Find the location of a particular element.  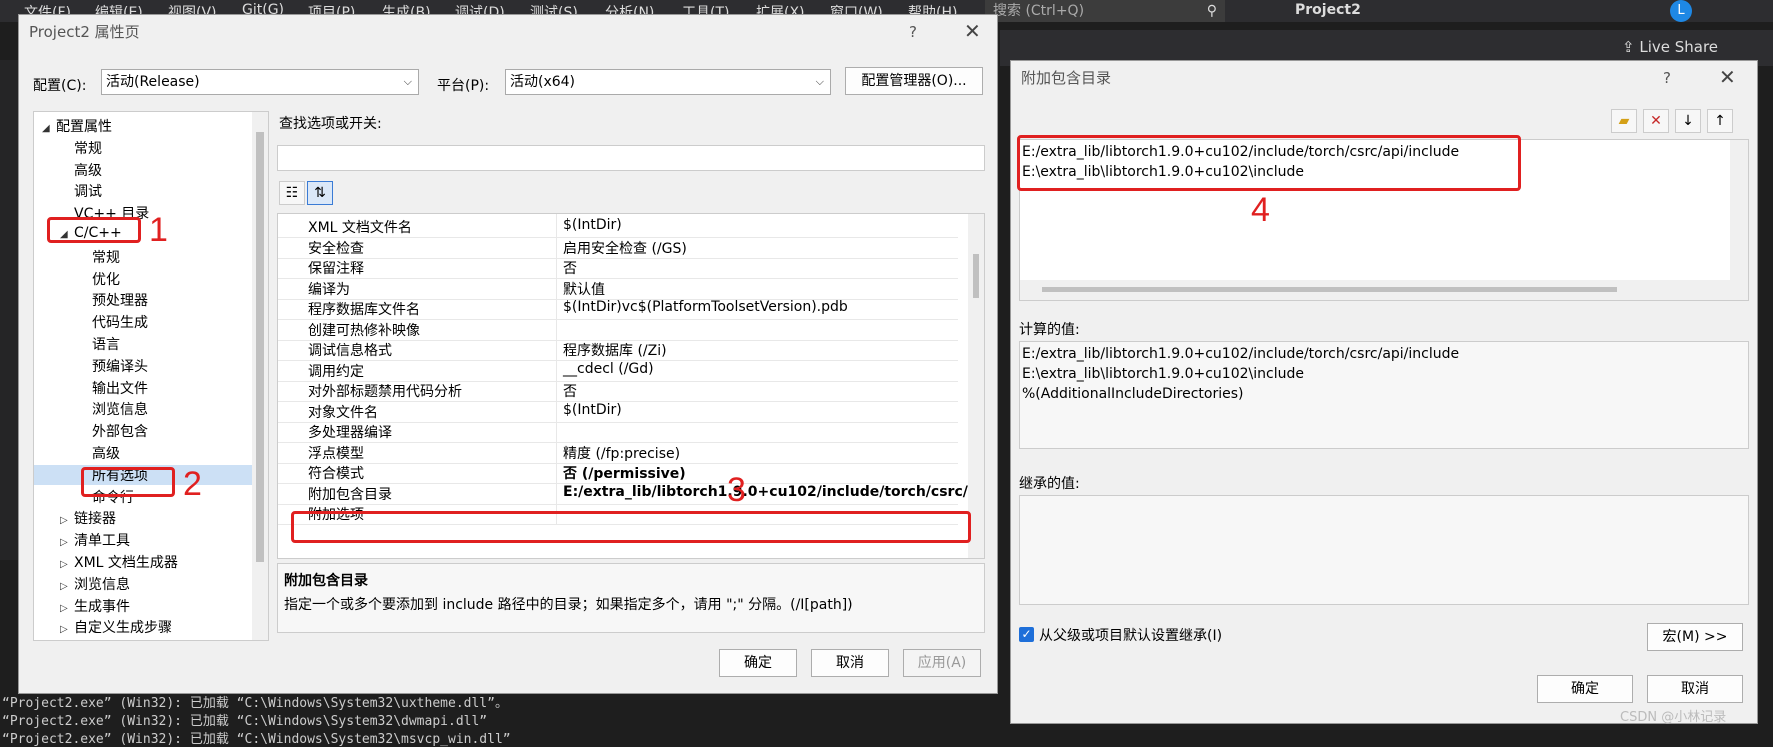

editor-vscrollbar is located at coordinates (1739, 210).